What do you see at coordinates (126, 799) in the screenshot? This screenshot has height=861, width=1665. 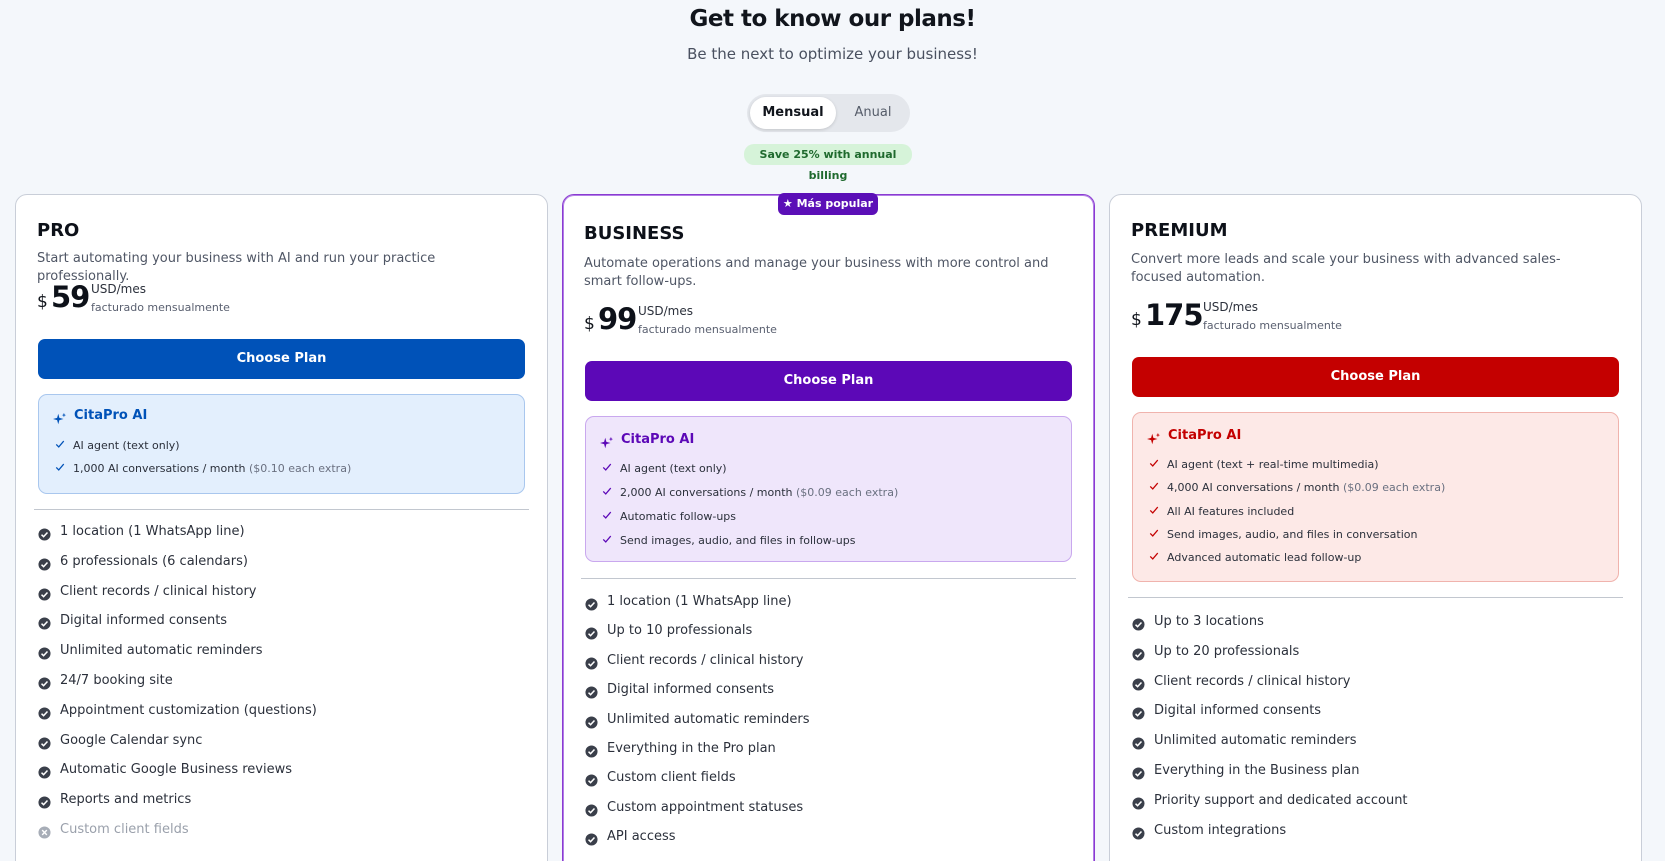 I see `feature-item: Reports and metrics` at bounding box center [126, 799].